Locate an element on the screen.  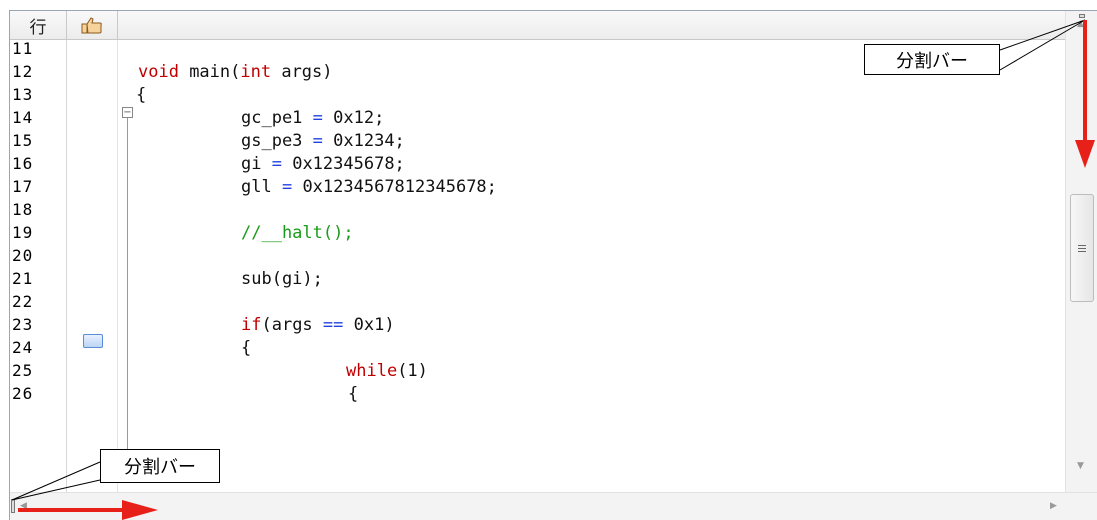
split-bar-callout-top: 分割バー is located at coordinates (932, 59).